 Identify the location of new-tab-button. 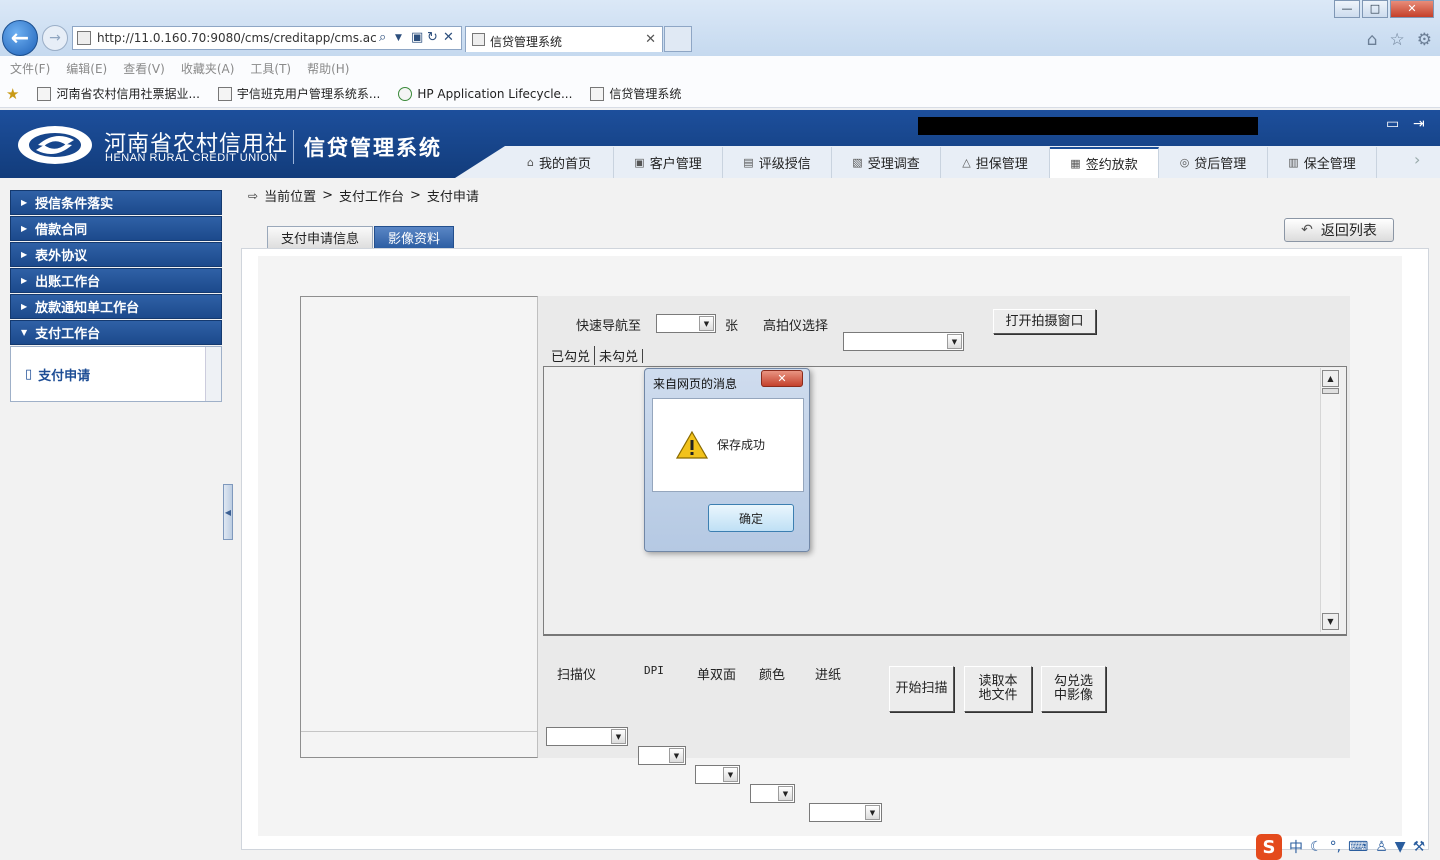
(678, 39).